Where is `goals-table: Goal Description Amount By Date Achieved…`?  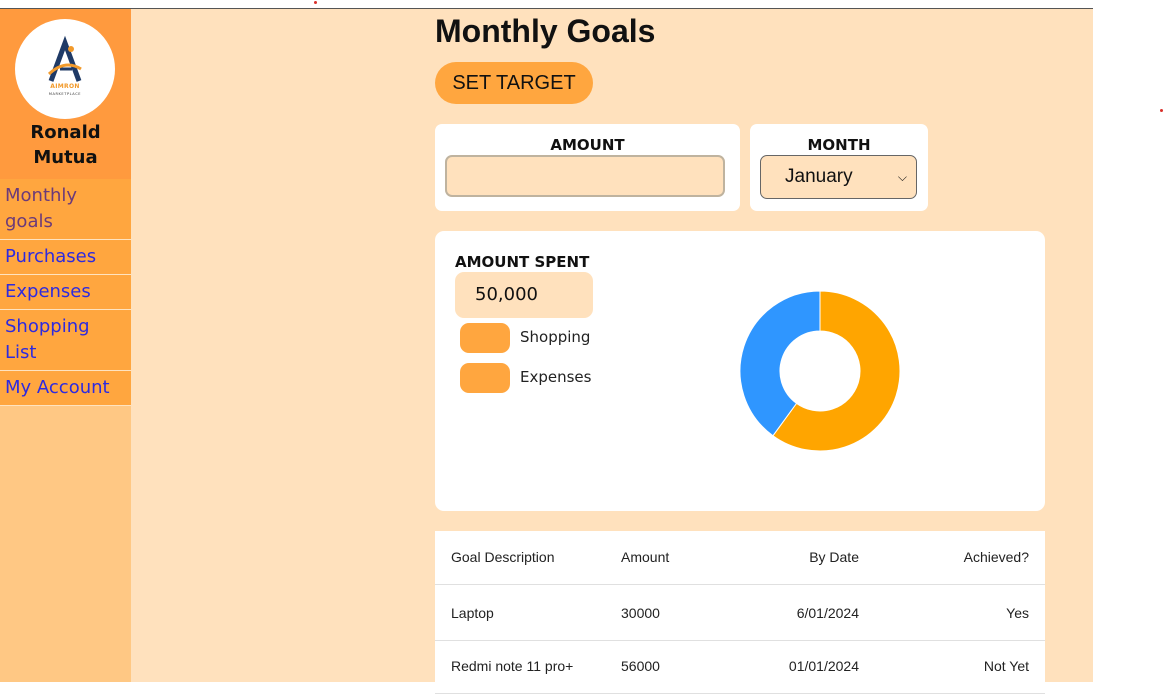 goals-table: Goal Description Amount By Date Achieved… is located at coordinates (740, 612).